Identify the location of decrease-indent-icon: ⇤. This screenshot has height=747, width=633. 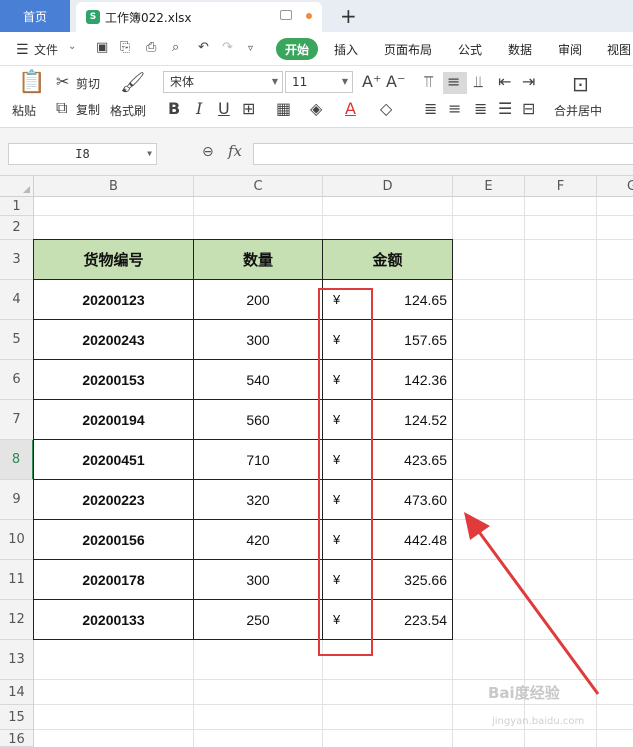
(504, 81).